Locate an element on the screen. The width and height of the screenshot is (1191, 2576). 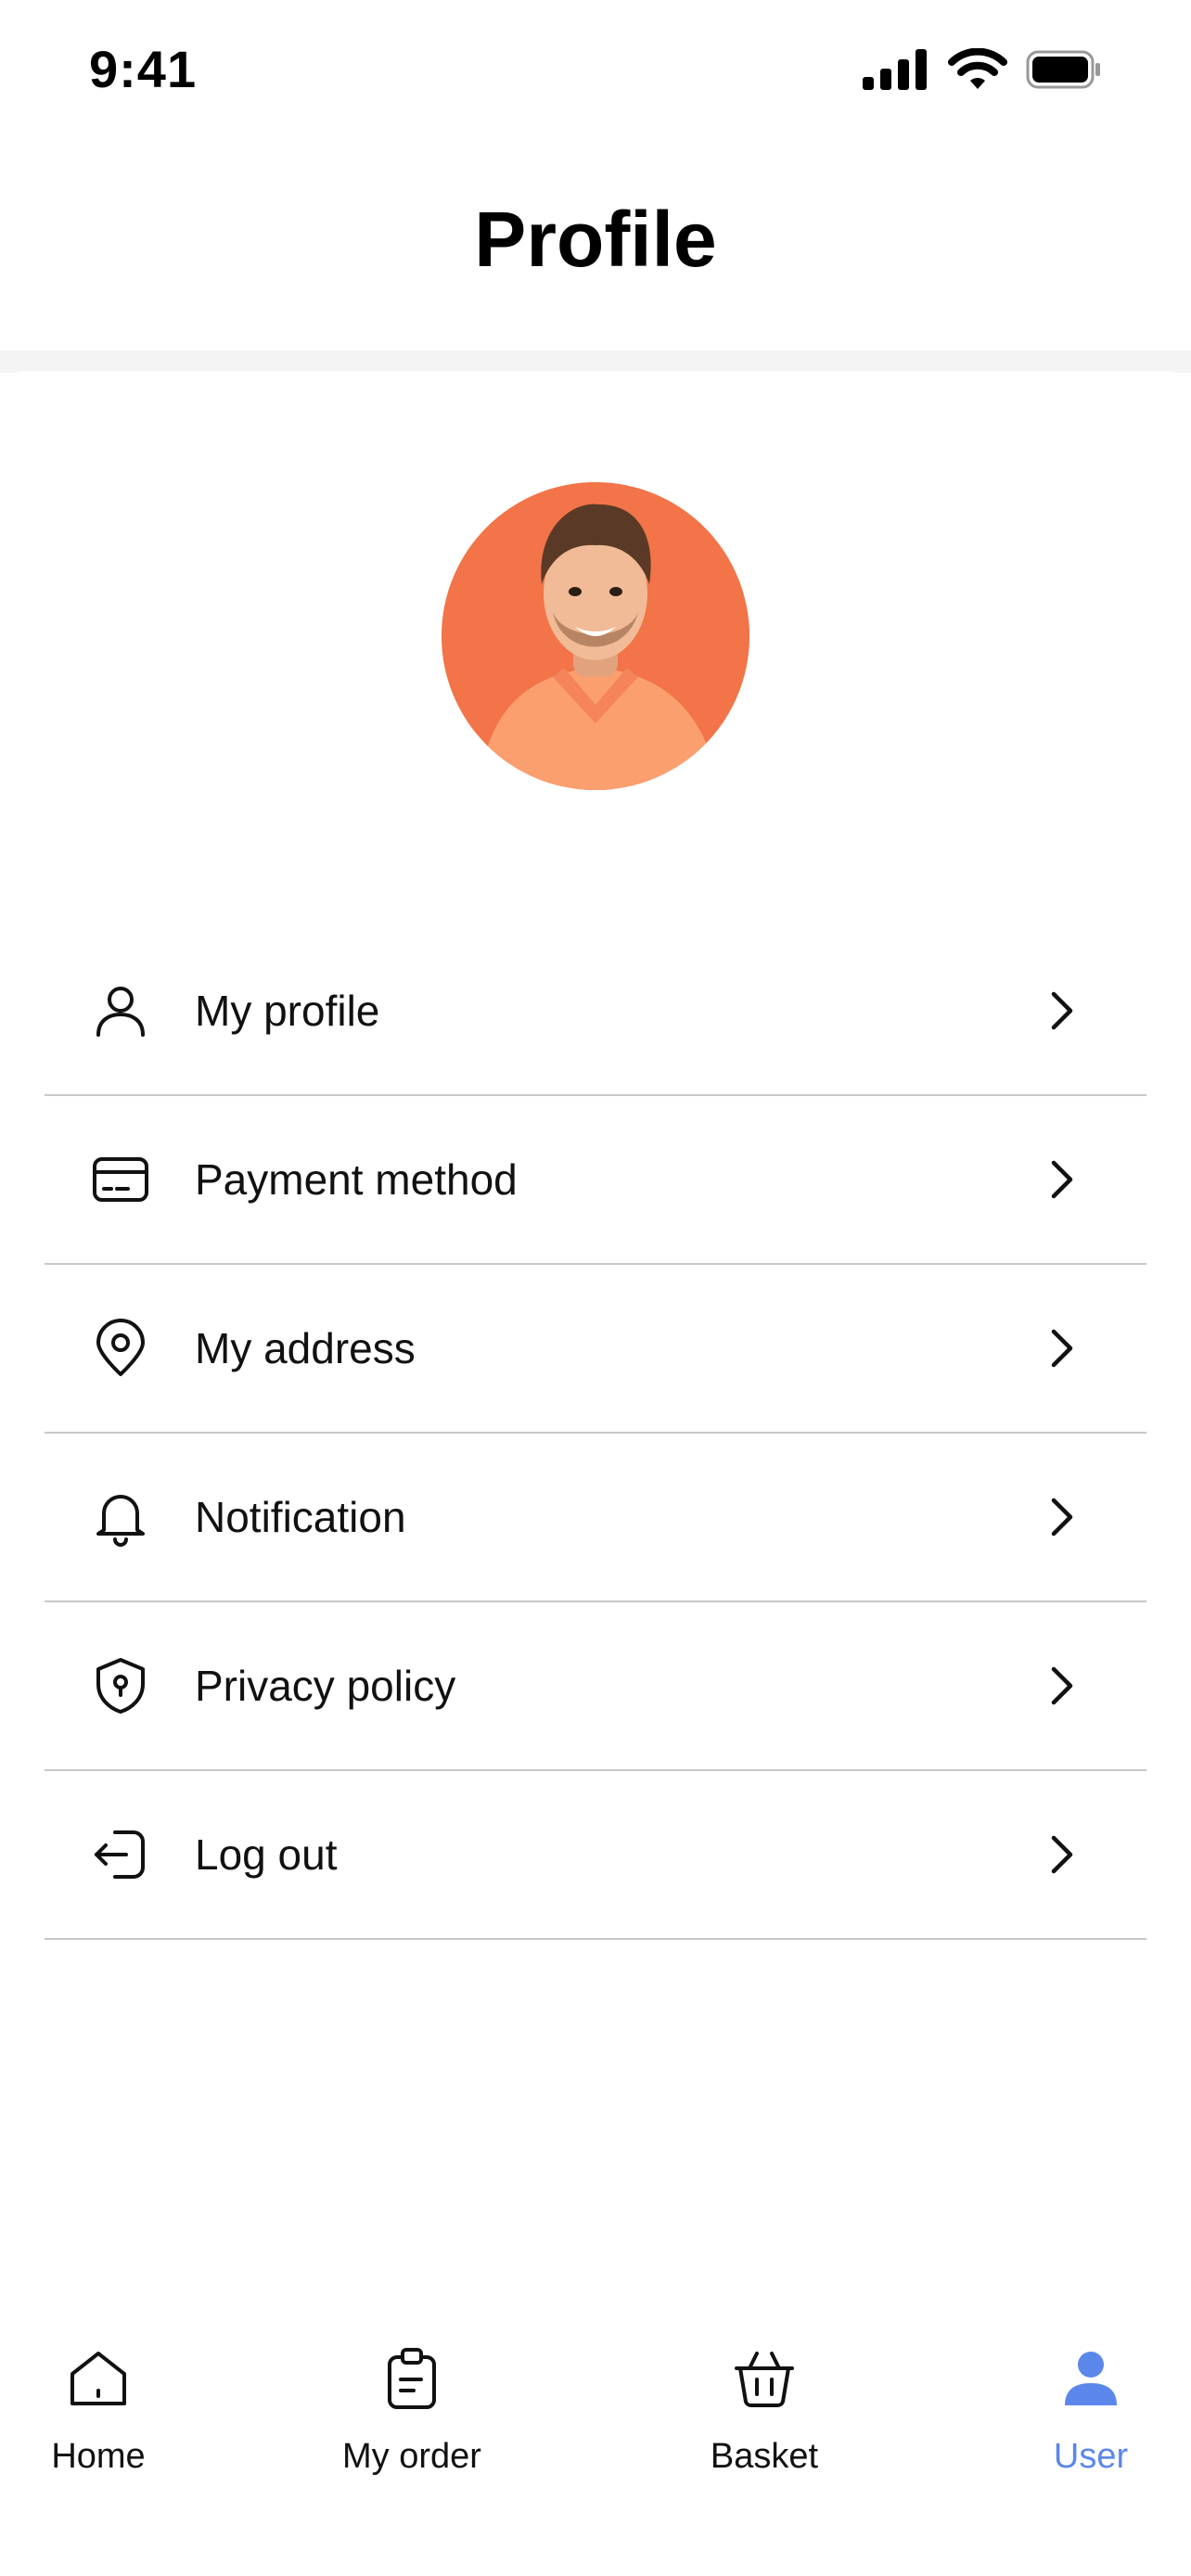
menu-item-payment-method: Payment method is located at coordinates (595, 1180).